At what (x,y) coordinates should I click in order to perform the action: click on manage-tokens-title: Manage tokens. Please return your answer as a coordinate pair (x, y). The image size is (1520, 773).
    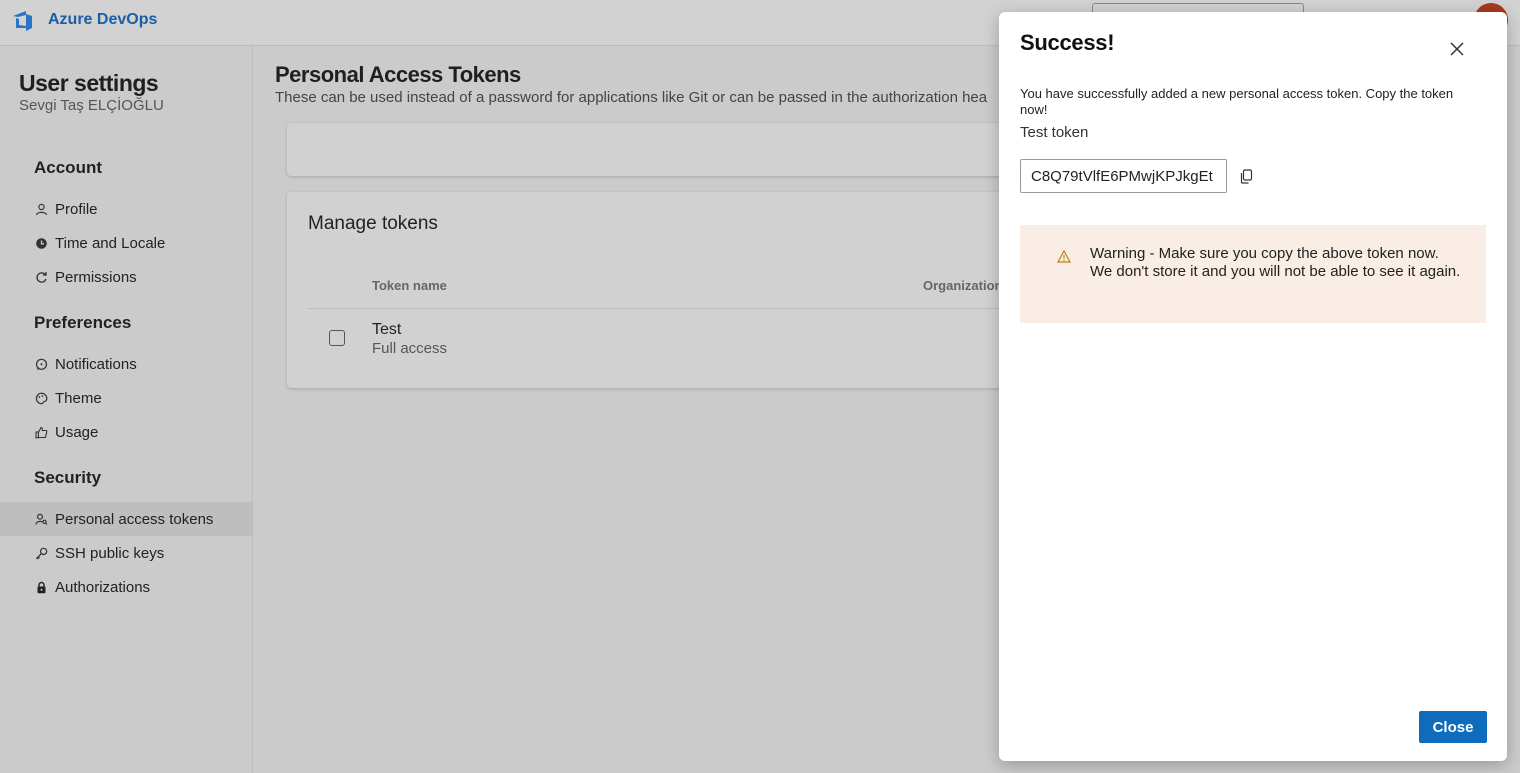
    Looking at the image, I should click on (373, 223).